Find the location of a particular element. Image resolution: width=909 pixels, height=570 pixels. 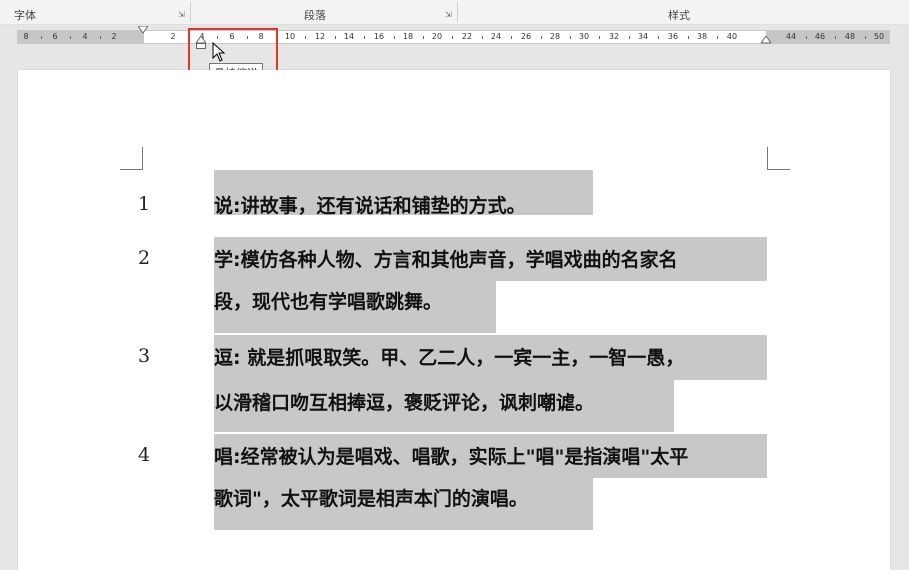

ruler-number: 26 is located at coordinates (526, 36).